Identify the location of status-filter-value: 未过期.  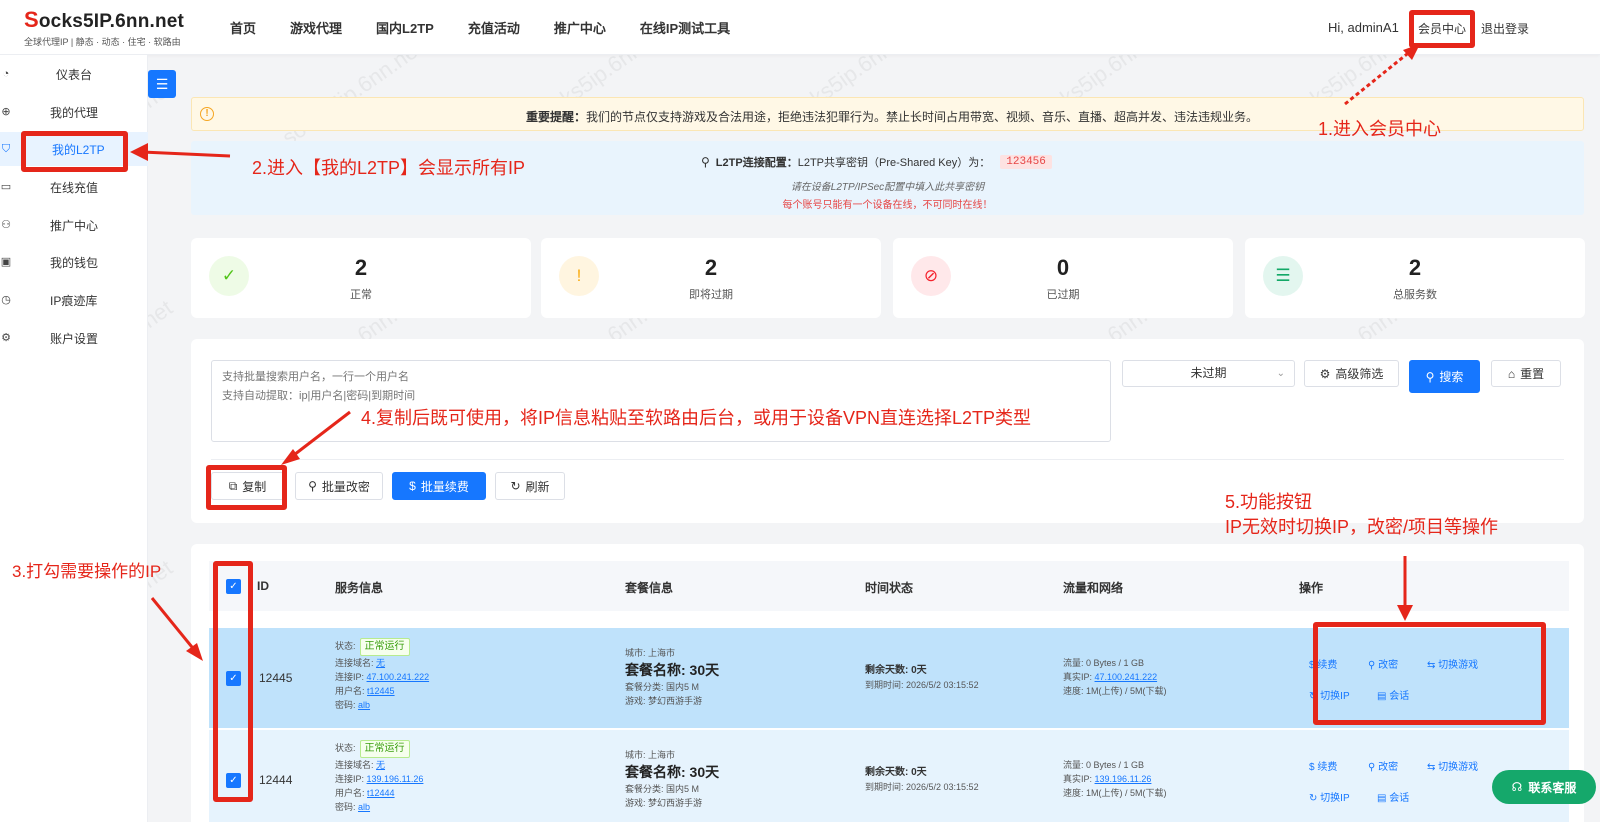
(1208, 373).